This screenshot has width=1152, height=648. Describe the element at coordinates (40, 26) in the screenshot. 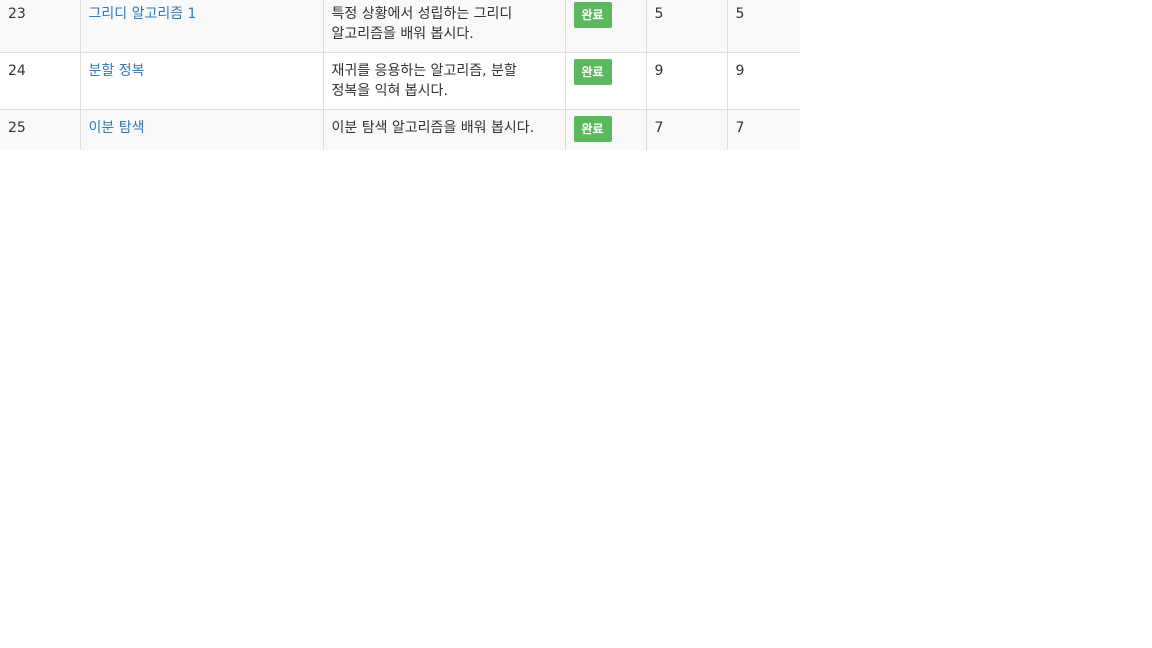

I see `step-id: 23` at that location.